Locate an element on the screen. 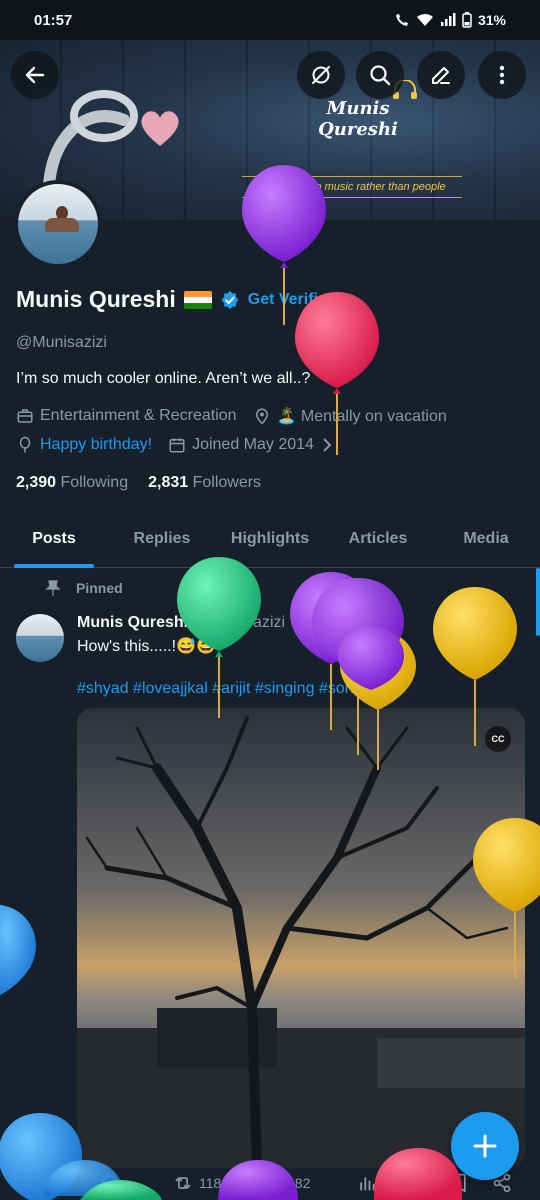 The image size is (540, 1200). chevron-right-icon is located at coordinates (327, 445).